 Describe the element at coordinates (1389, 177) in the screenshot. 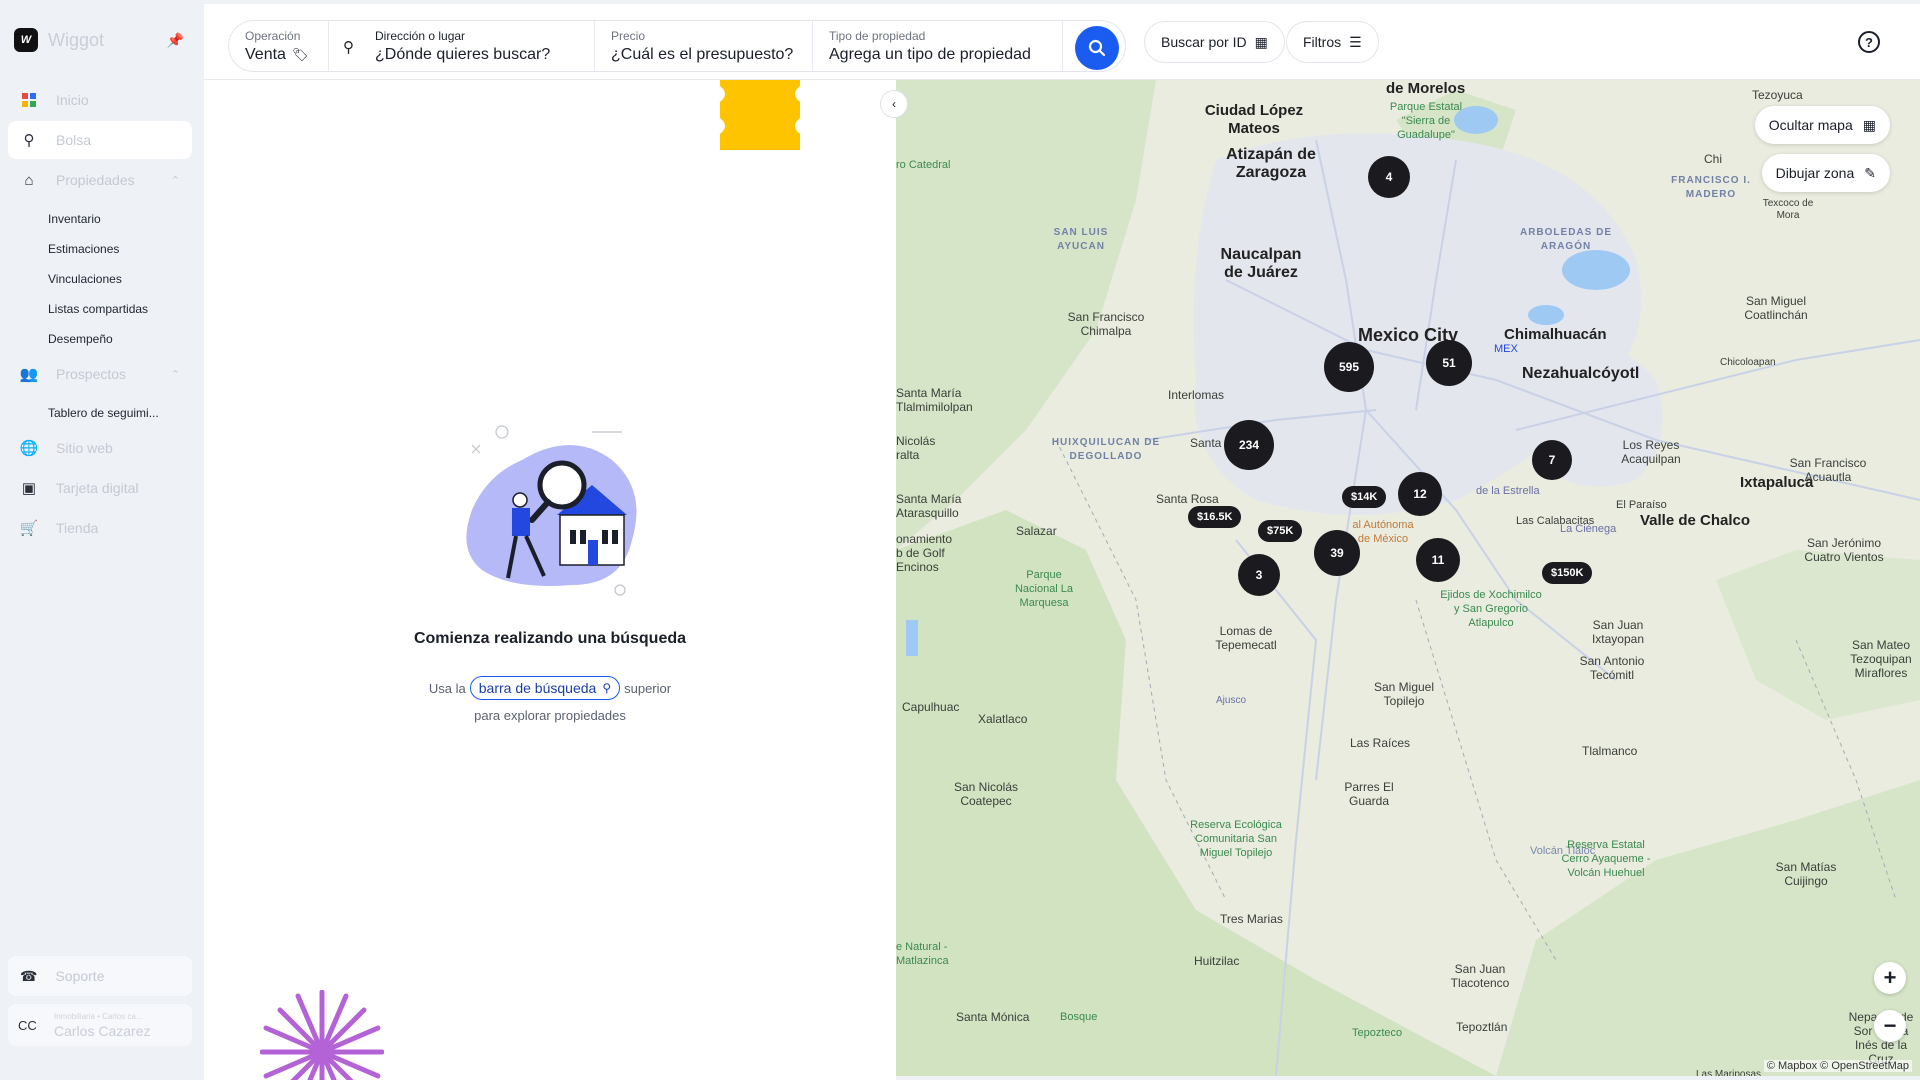

I see `map-cluster: 4` at that location.